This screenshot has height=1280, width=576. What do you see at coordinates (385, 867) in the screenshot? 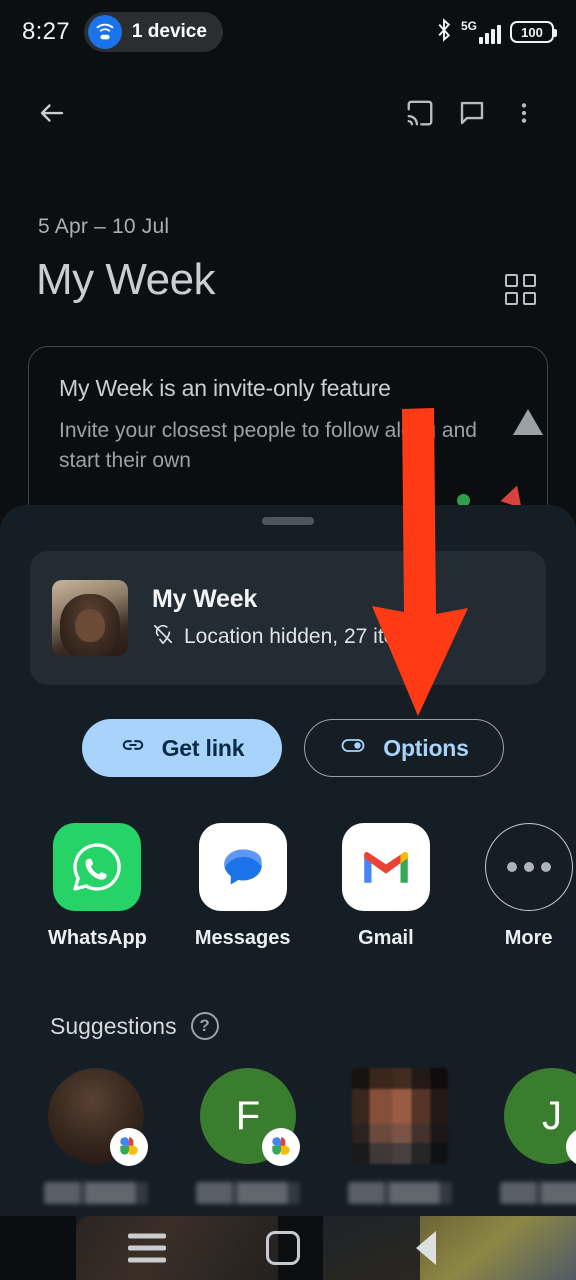
I see `gmail-icon` at bounding box center [385, 867].